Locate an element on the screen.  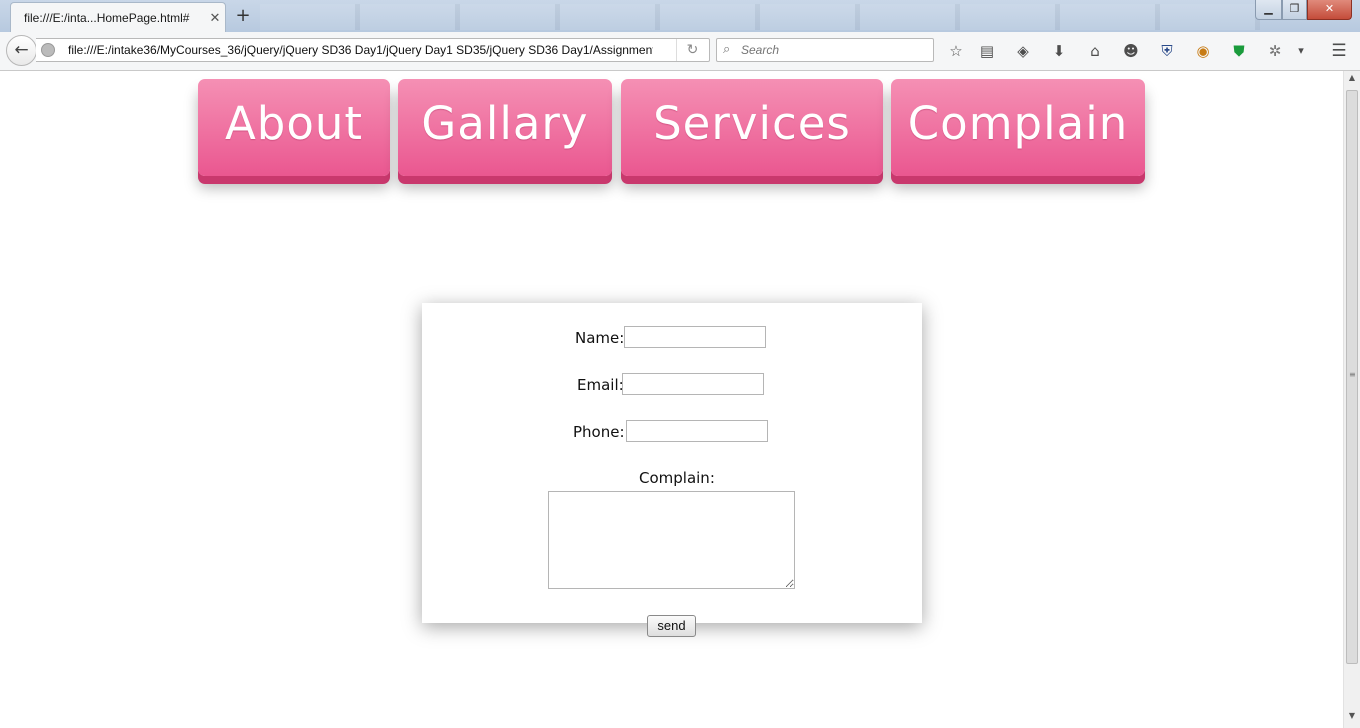
scroll-thumb: ≡ is located at coordinates (1352, 377).